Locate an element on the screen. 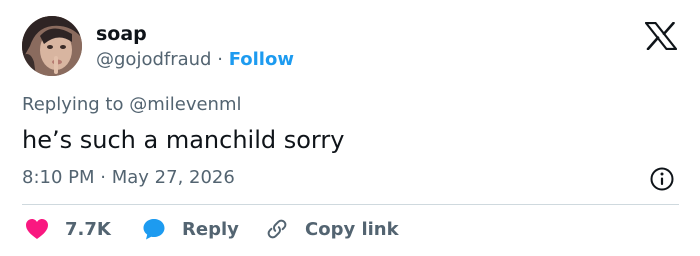  heart-icon is located at coordinates (37, 229).